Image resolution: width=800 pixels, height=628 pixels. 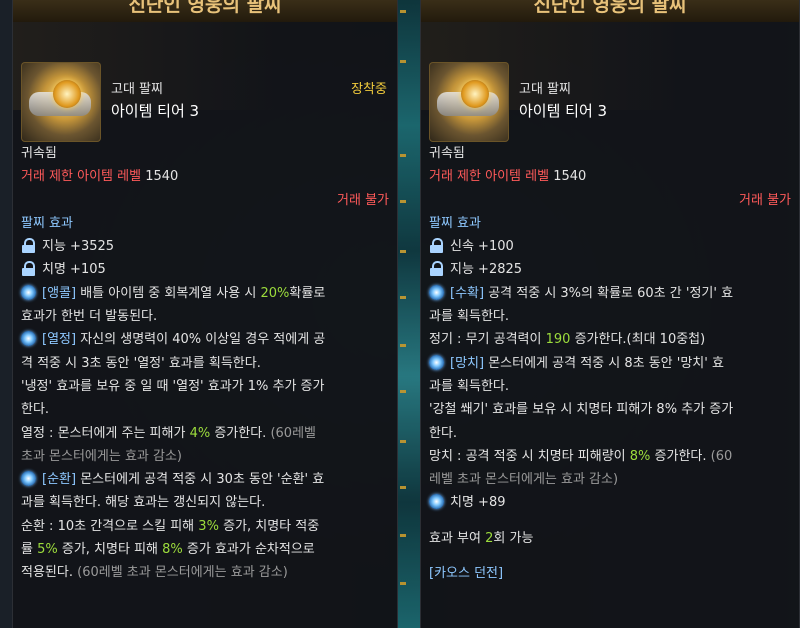 What do you see at coordinates (168, 550) in the screenshot?
I see `effect-line: 률 5% 증가, 치명타 피해 8% 증가 효과가 순차적으로` at bounding box center [168, 550].